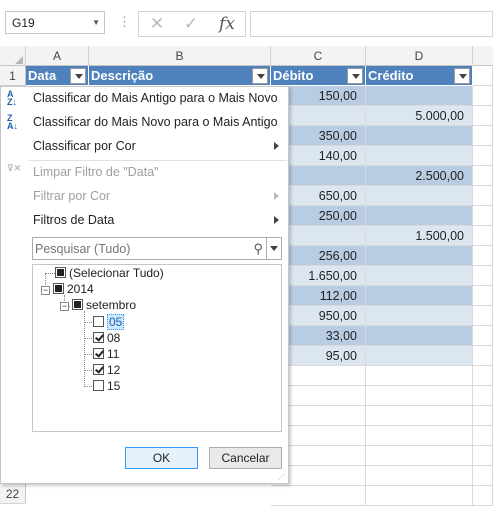 The width and height of the screenshot is (493, 506). I want to click on header-cell-debito: Débito, so click(318, 76).